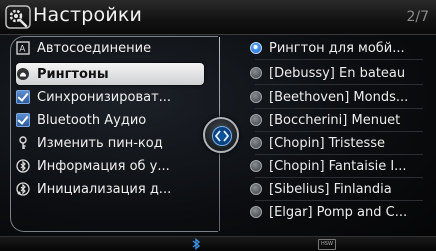  Describe the element at coordinates (330, 189) in the screenshot. I see `ringtone-label: [Sibelius] Finlandia` at that location.